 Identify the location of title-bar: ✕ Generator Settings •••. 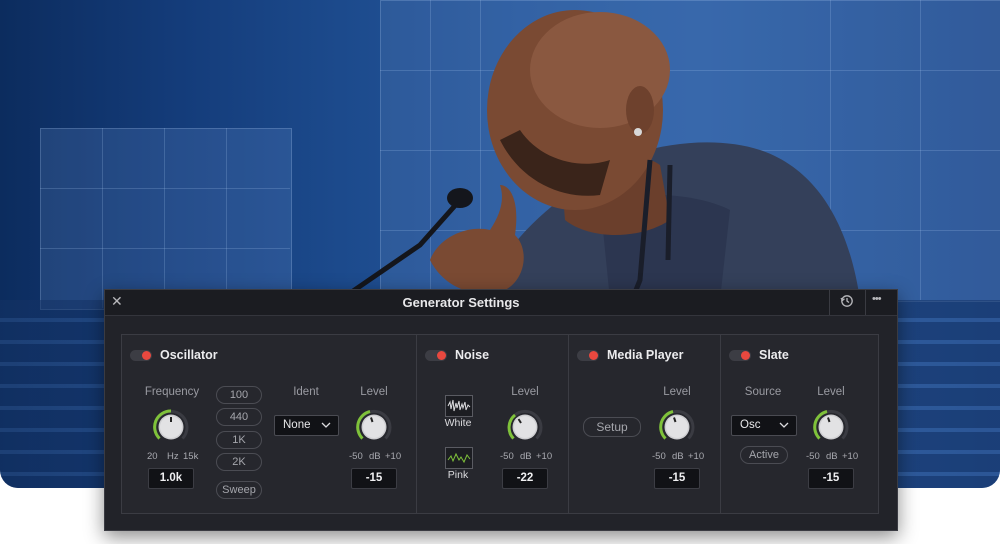
(501, 303).